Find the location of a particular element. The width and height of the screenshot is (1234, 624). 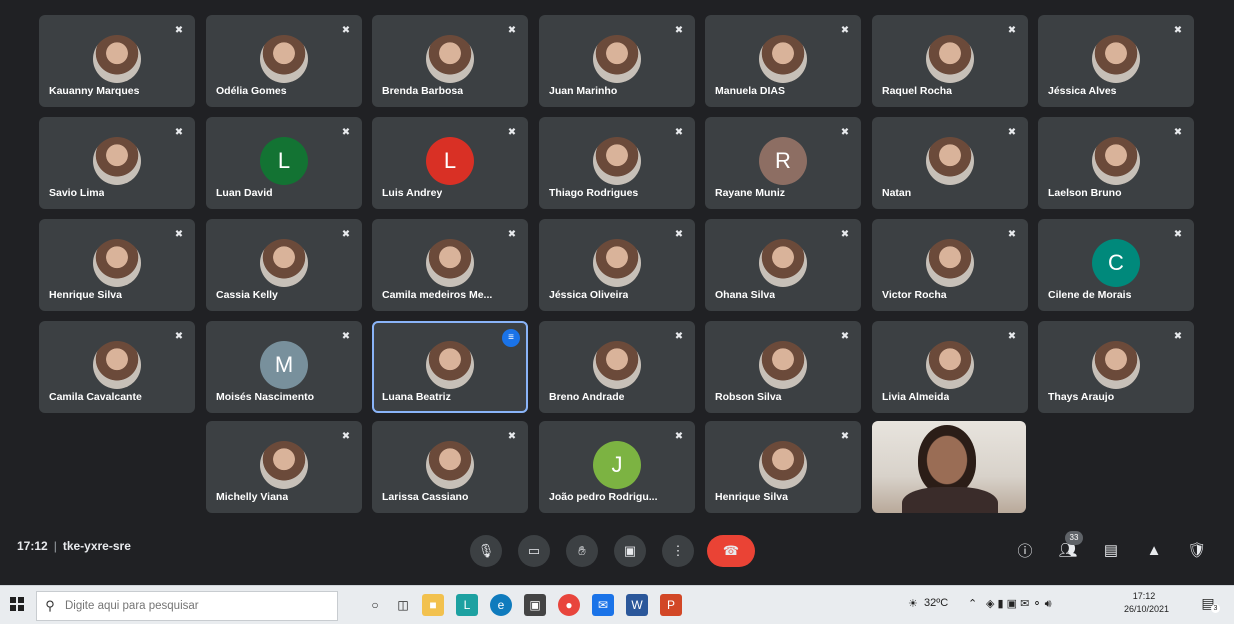

participant-tile: Savio Lima ✖ is located at coordinates (117, 163).